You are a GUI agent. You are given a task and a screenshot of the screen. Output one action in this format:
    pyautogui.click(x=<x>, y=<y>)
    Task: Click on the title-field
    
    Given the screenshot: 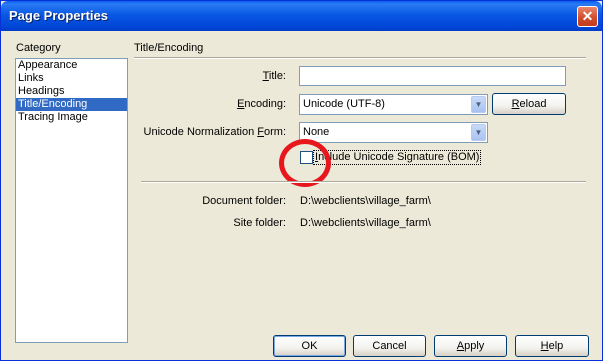 What is the action you would take?
    pyautogui.click(x=432, y=76)
    